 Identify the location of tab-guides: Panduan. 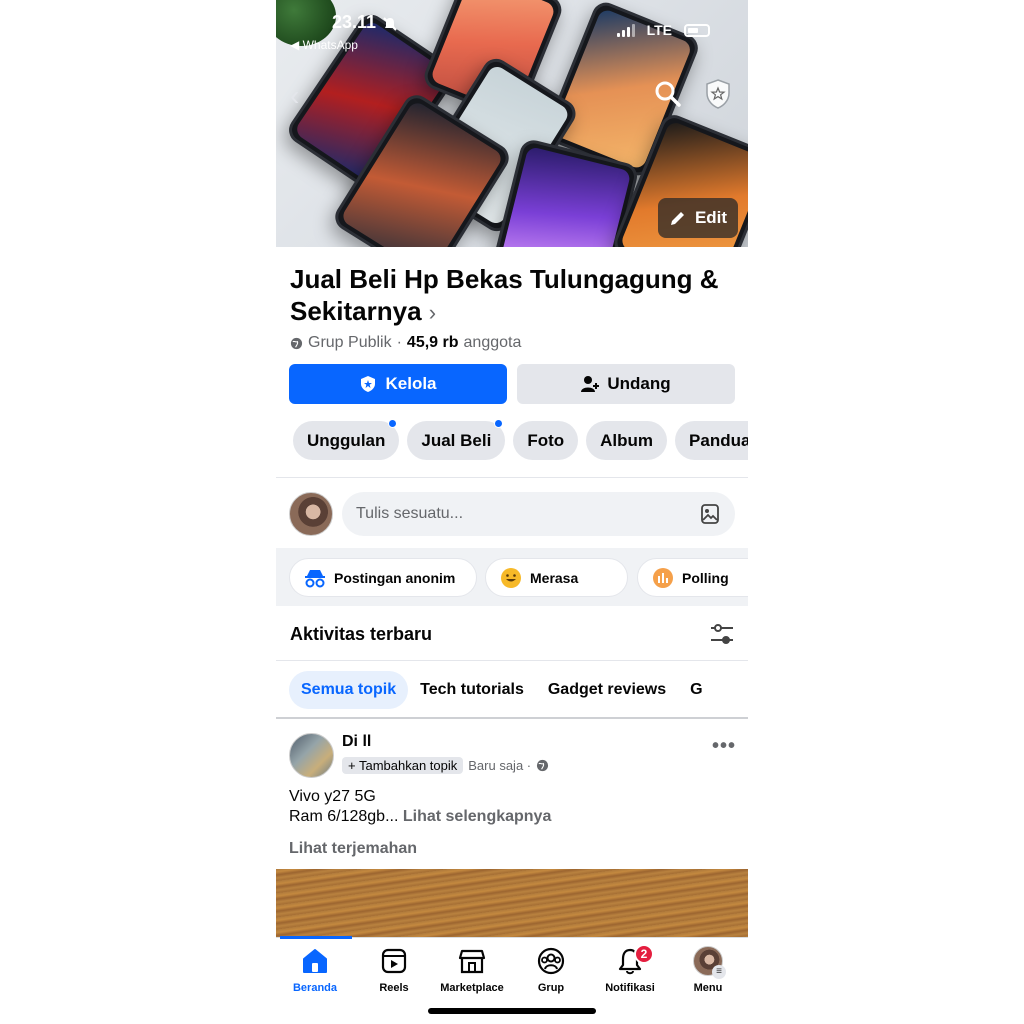
(711, 440).